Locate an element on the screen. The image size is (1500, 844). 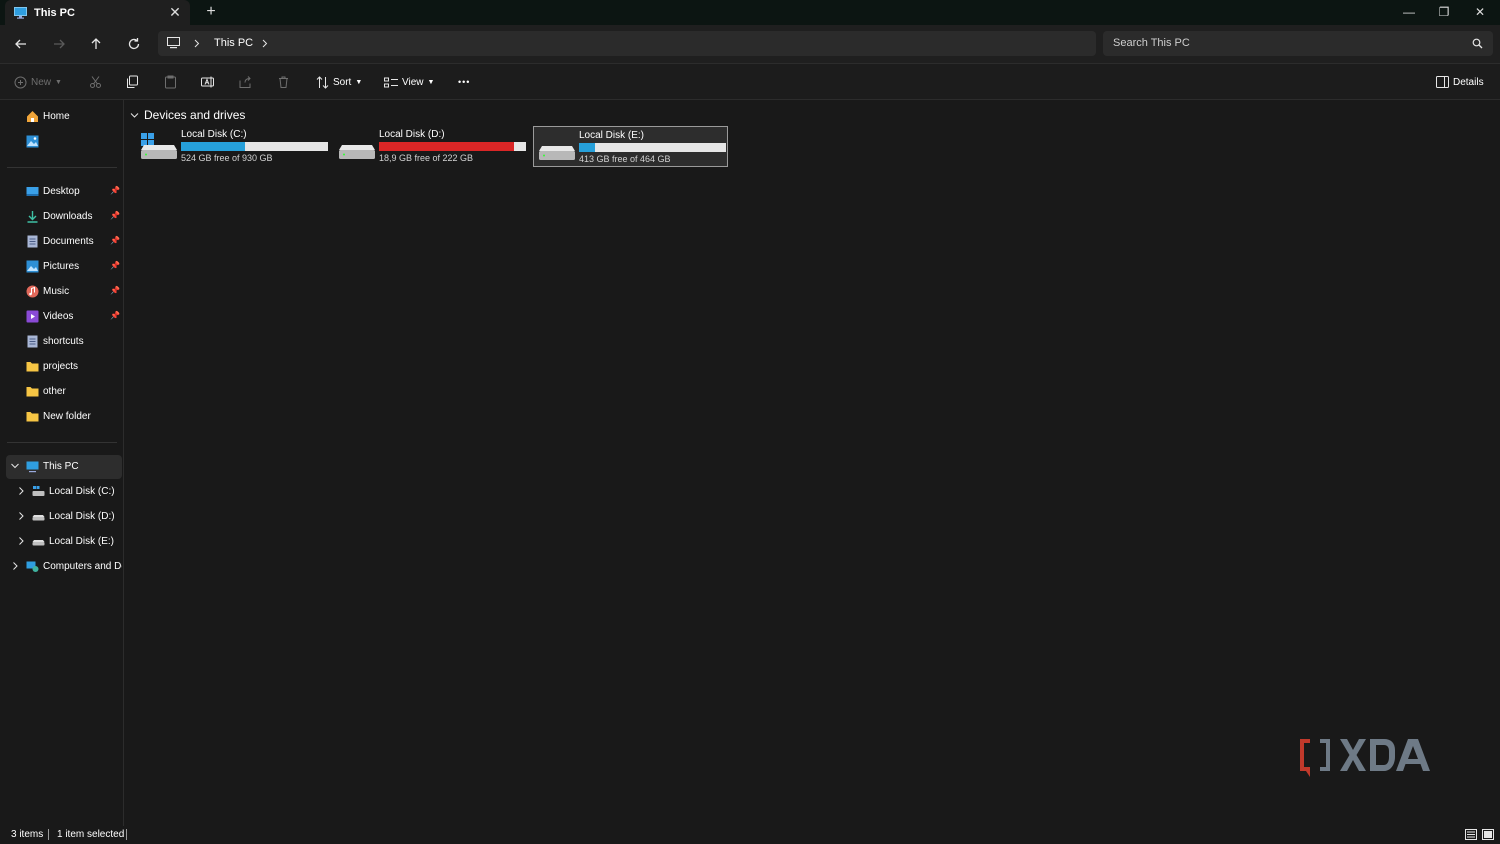
sidebar-item-new-folder: New folder is located at coordinates (64, 417).